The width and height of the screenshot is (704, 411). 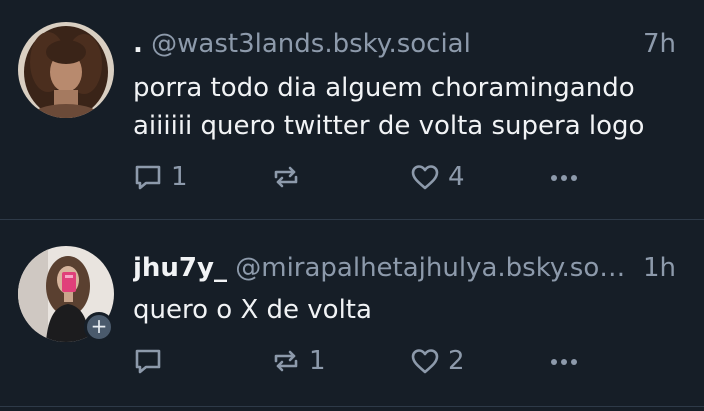 I want to click on like-count: 4, so click(x=456, y=177).